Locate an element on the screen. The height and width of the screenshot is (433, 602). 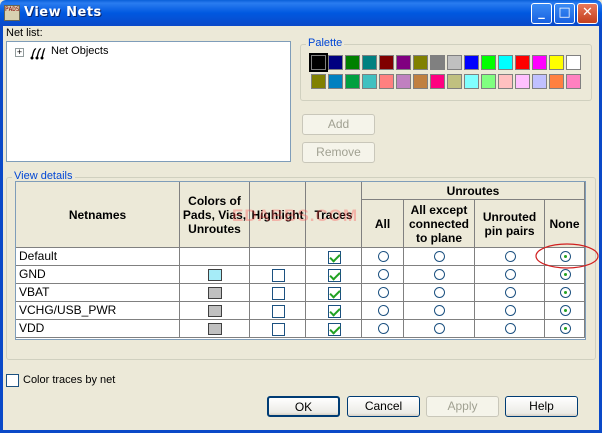
netlist-tree: + Net Objects is located at coordinates (148, 101).